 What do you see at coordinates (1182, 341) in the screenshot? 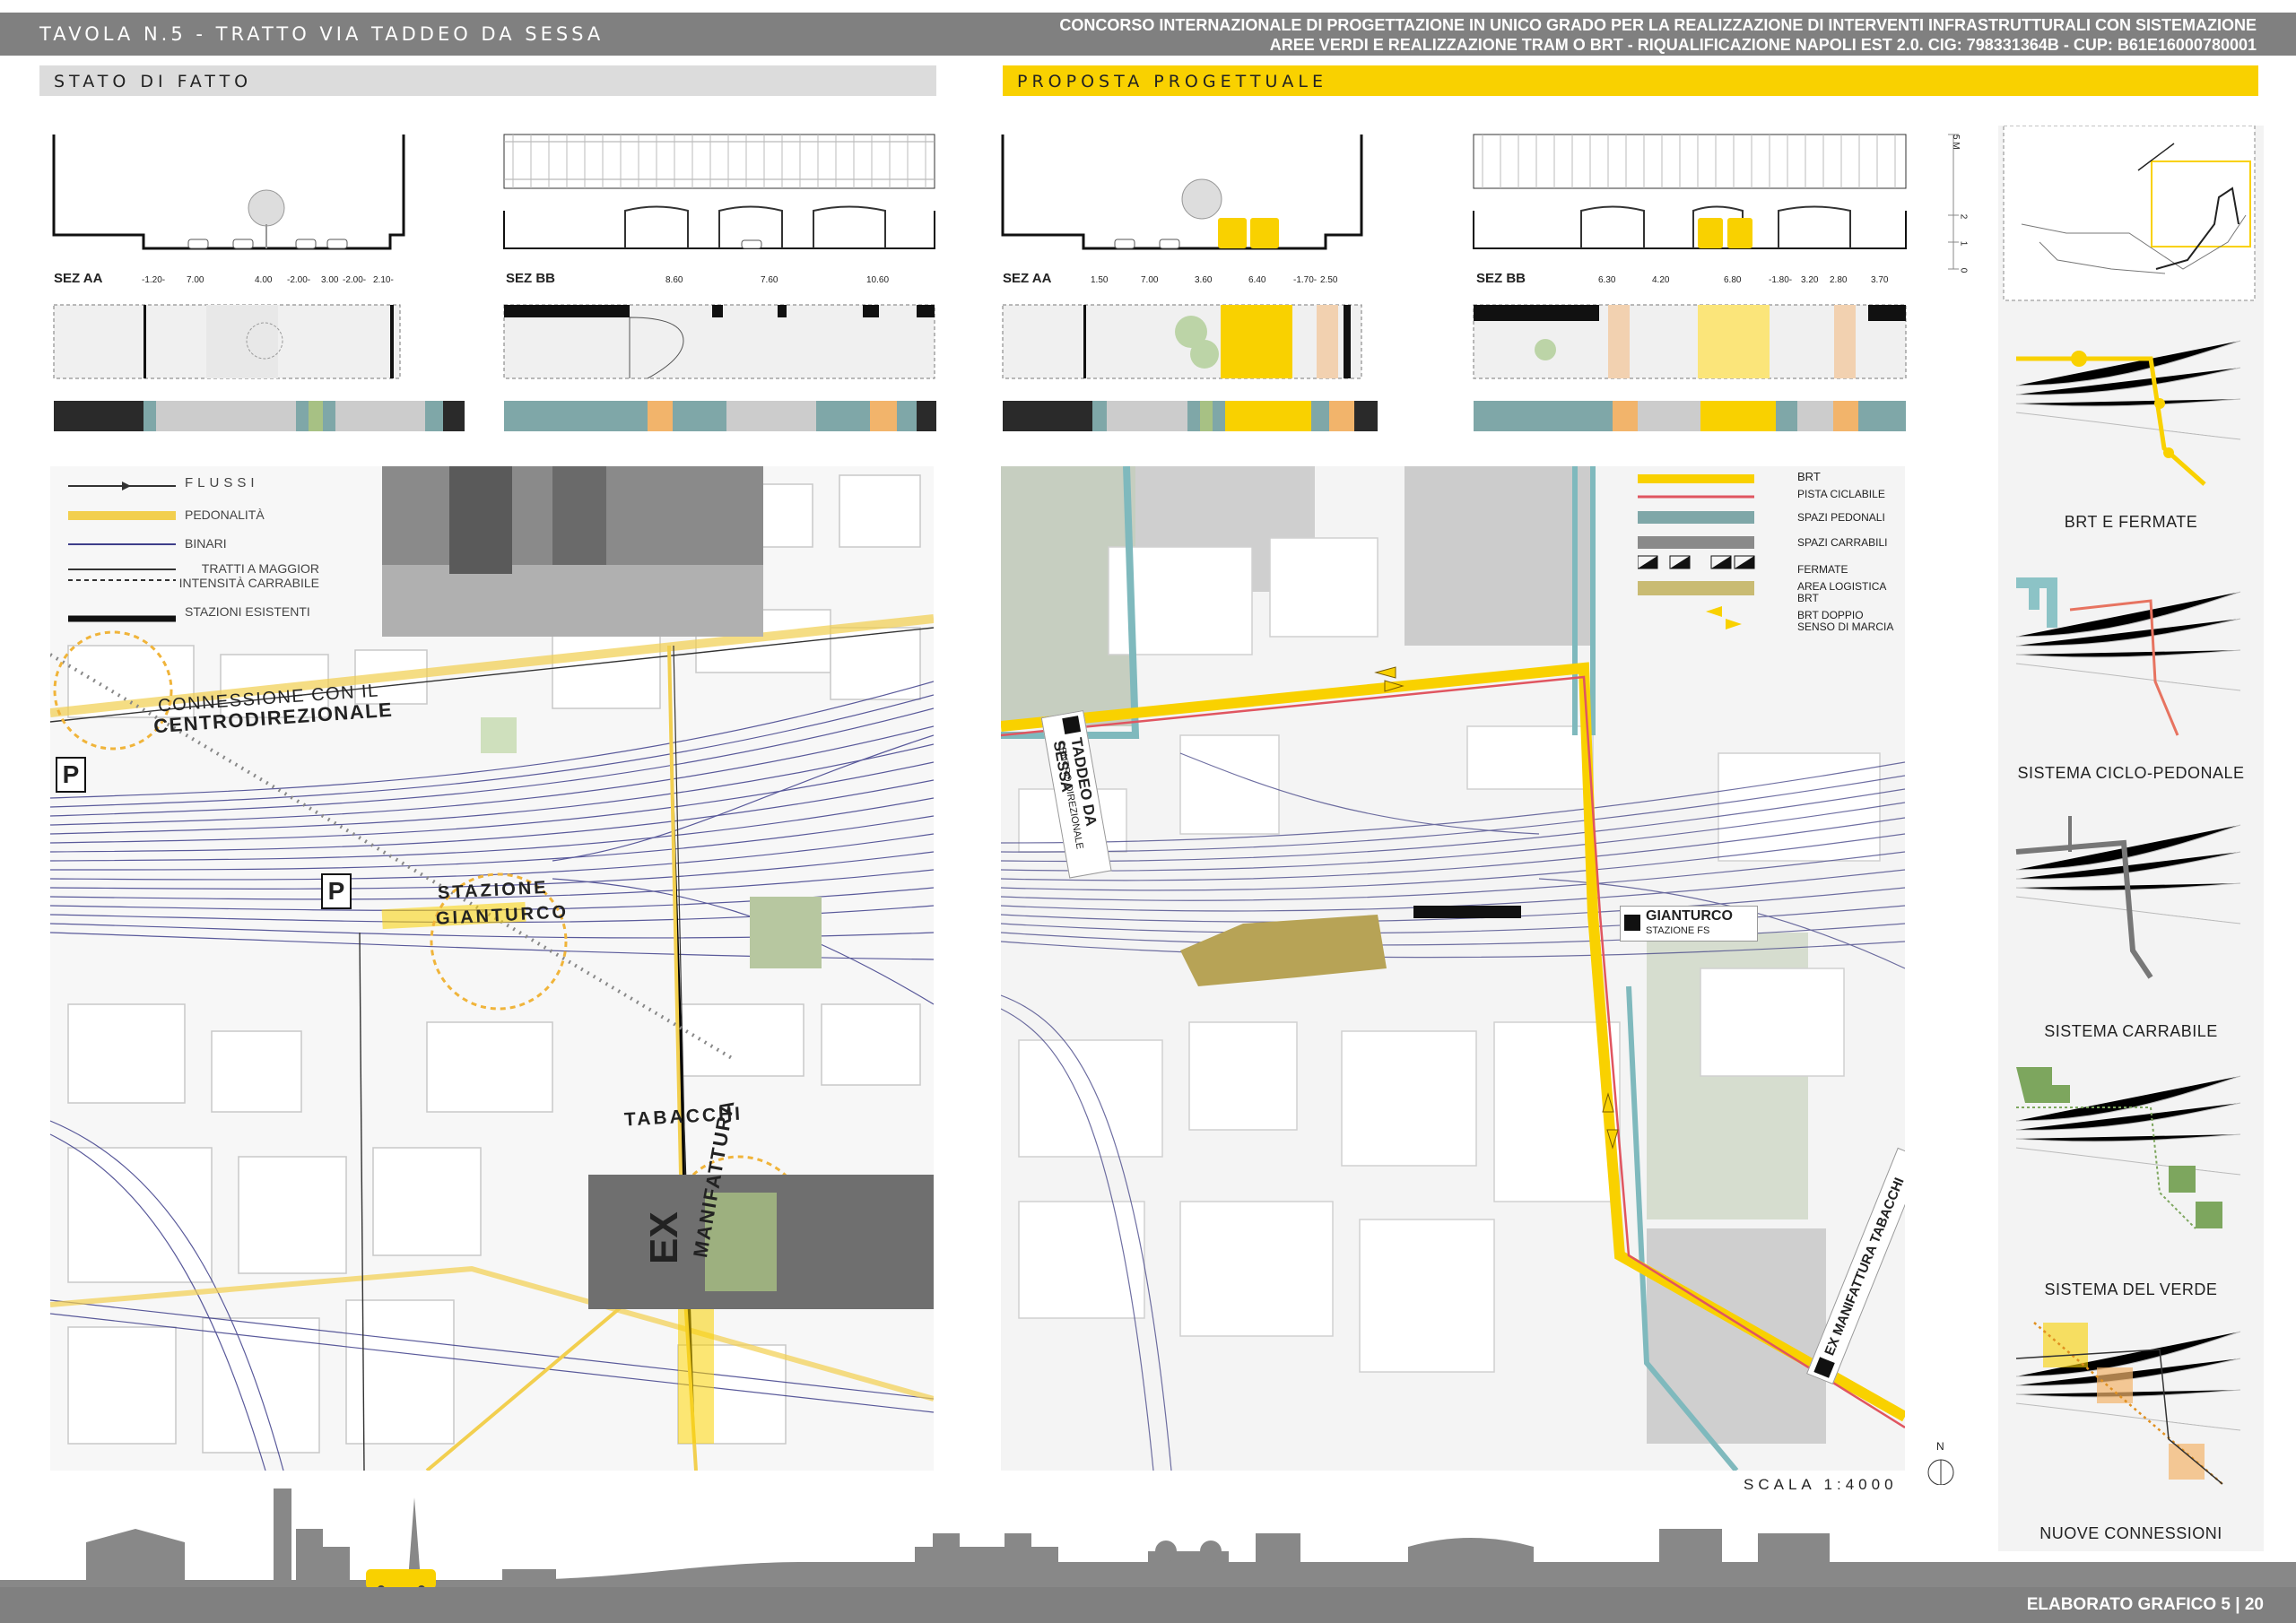
I see `proposal-plan-aa` at bounding box center [1182, 341].